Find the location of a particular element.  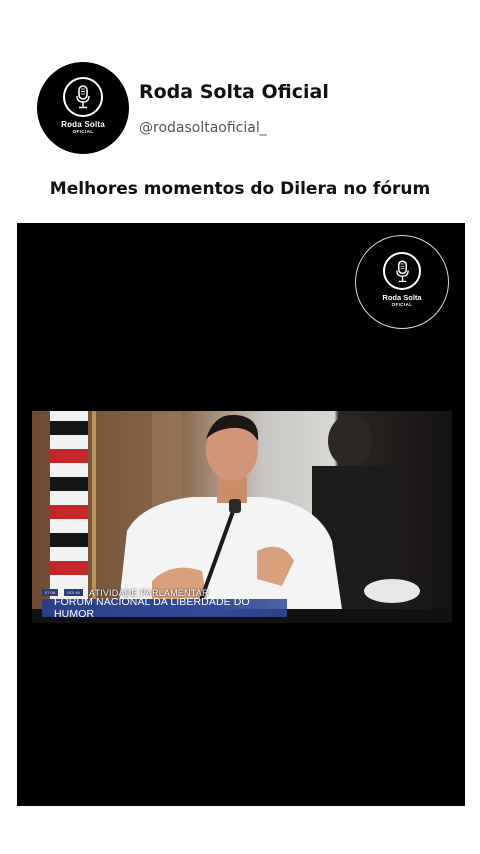

lower-third-title: FÓRUM NACIONAL DA LIBERDADE DO HUMOR is located at coordinates (164, 608).